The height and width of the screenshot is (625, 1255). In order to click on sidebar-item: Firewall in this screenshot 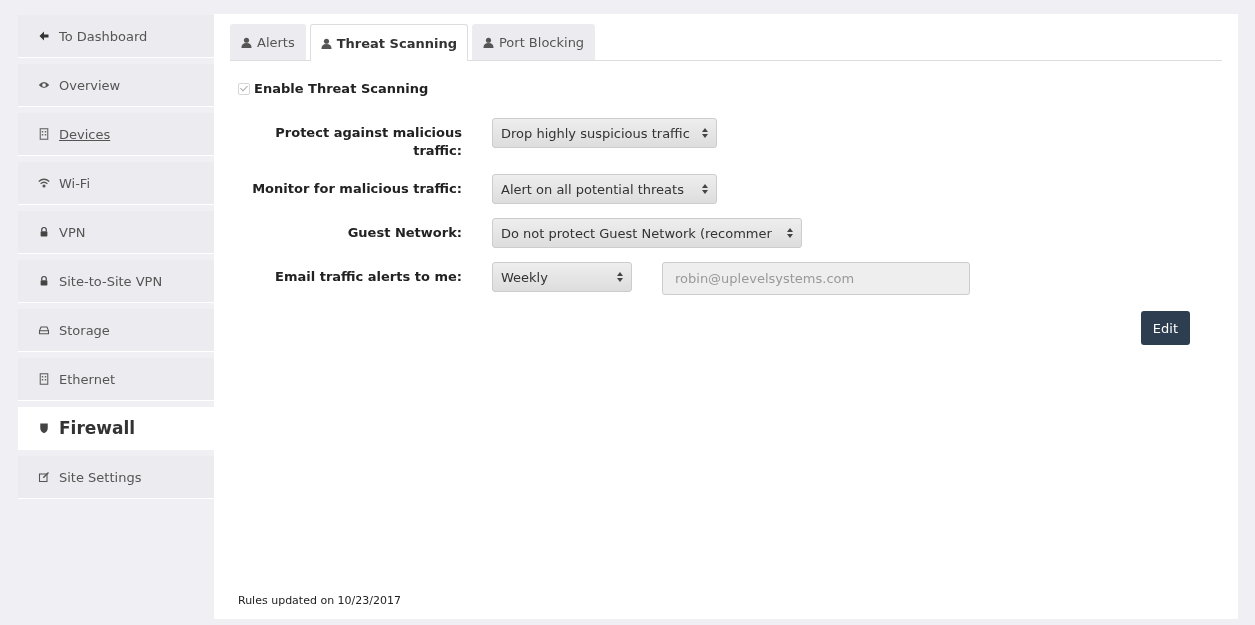, I will do `click(116, 428)`.